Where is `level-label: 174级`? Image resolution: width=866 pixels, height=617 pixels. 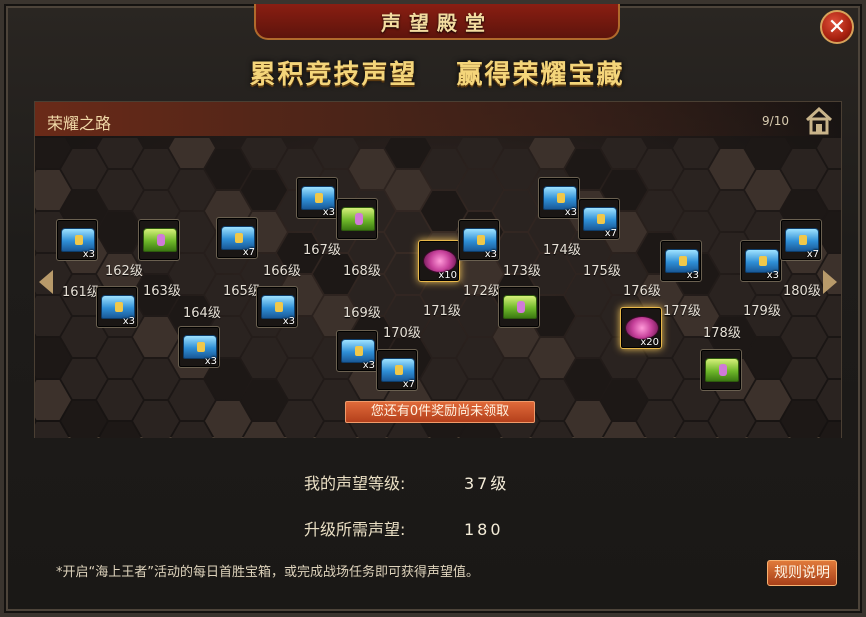
level-label: 174级 is located at coordinates (562, 250).